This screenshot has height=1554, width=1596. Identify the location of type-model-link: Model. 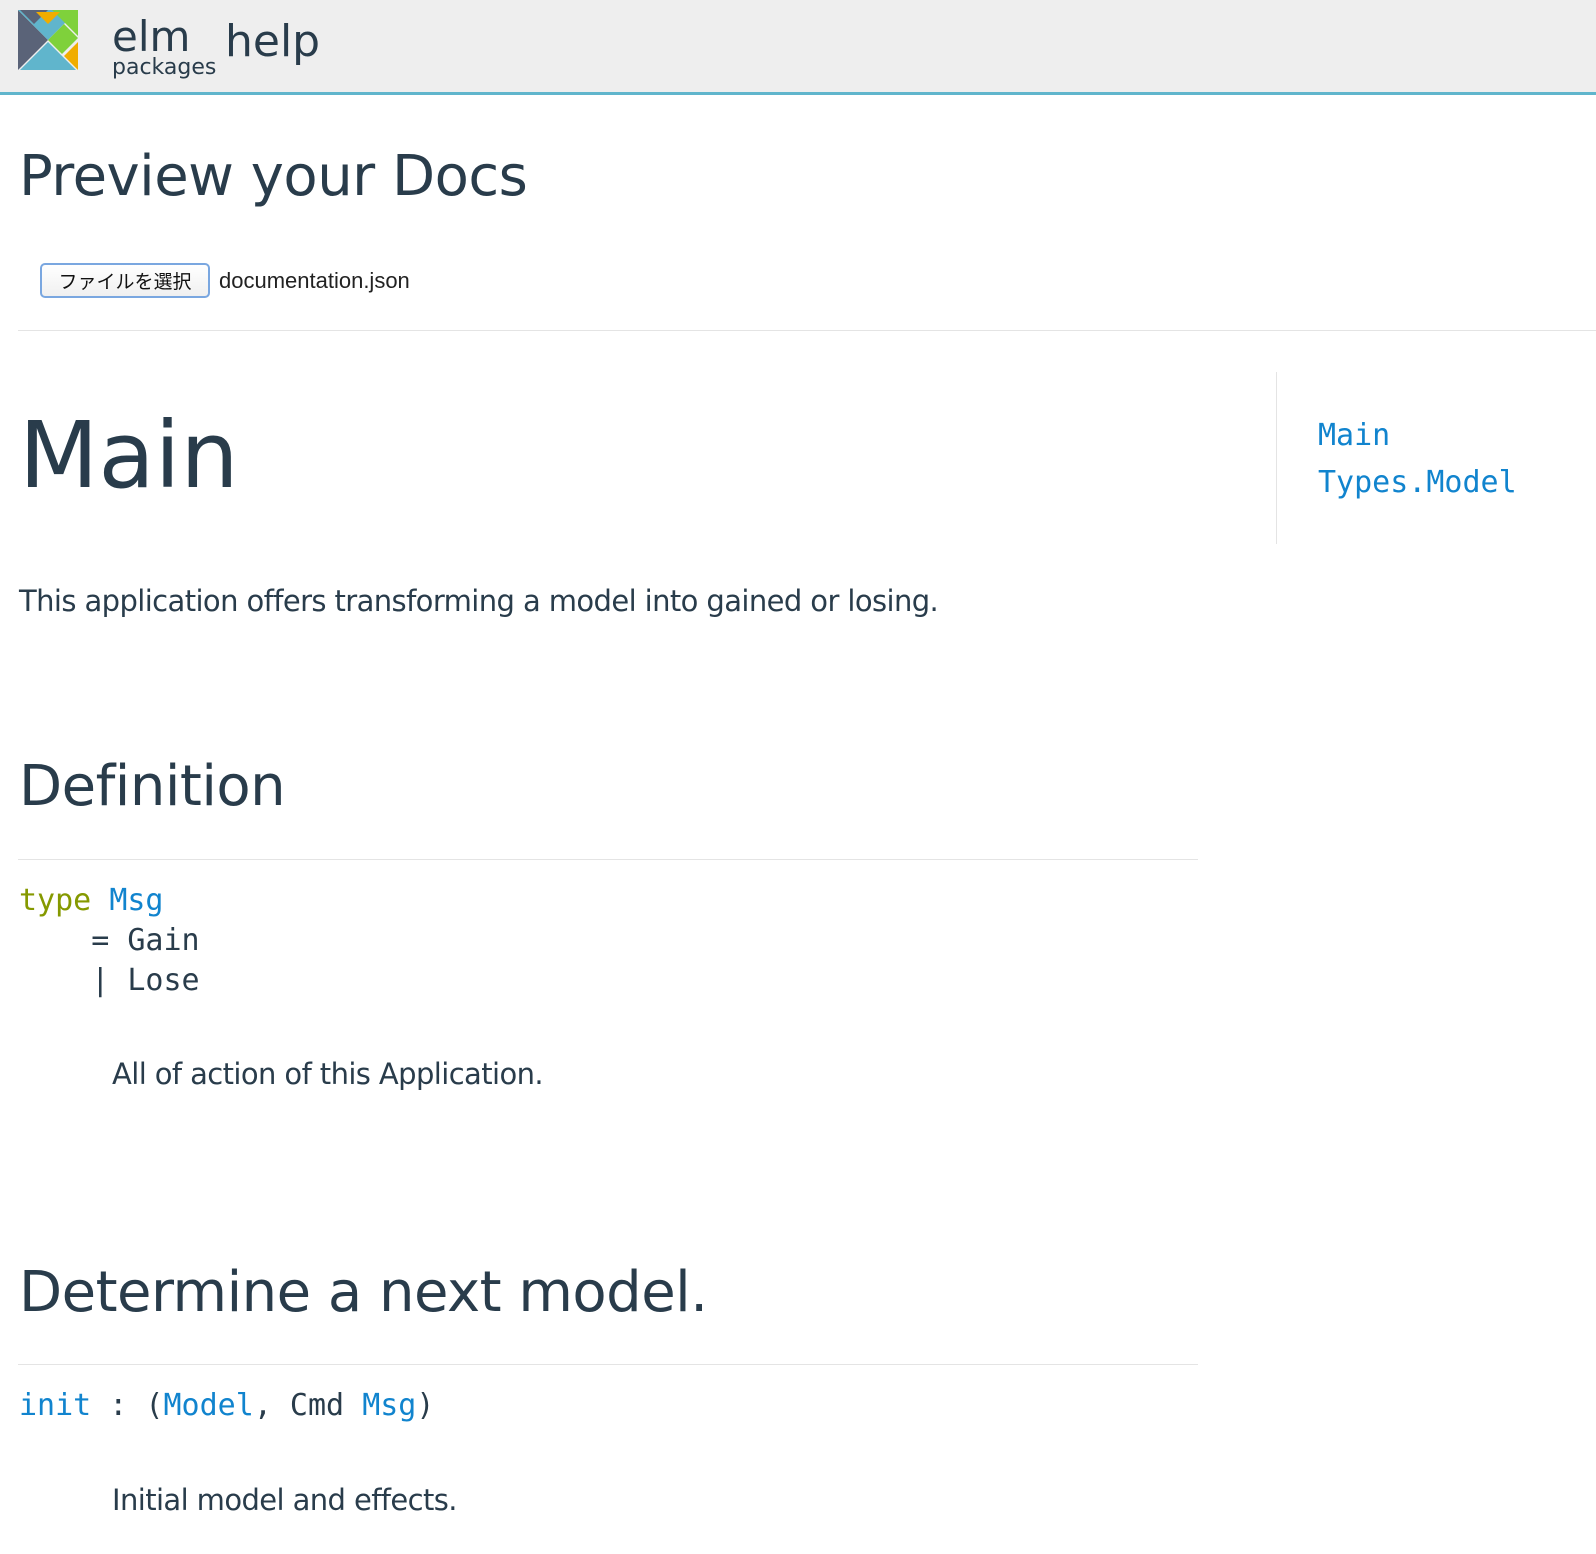
(209, 1405).